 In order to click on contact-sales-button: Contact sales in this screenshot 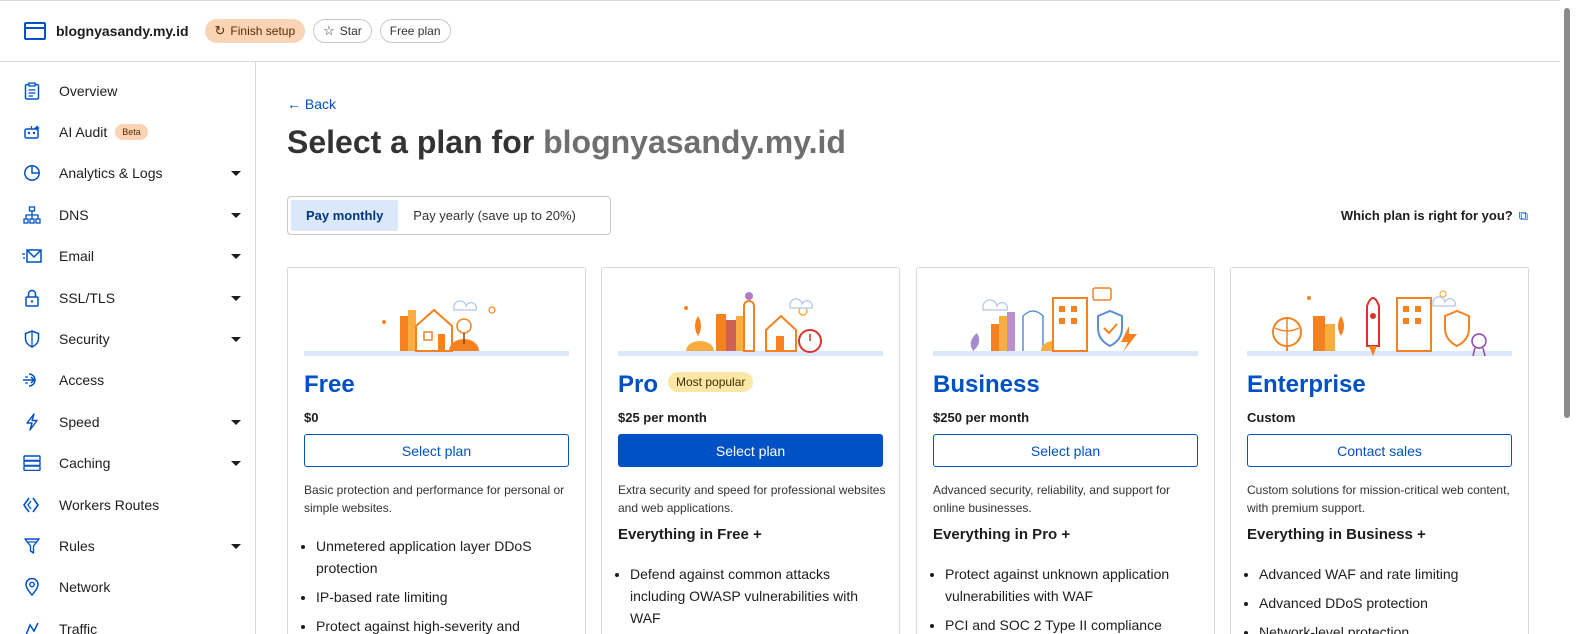, I will do `click(1379, 450)`.